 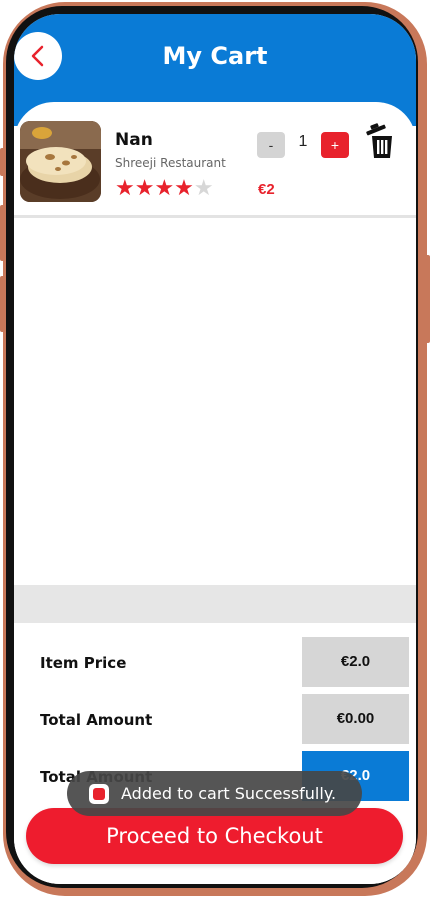 What do you see at coordinates (427, 299) in the screenshot?
I see `power-button` at bounding box center [427, 299].